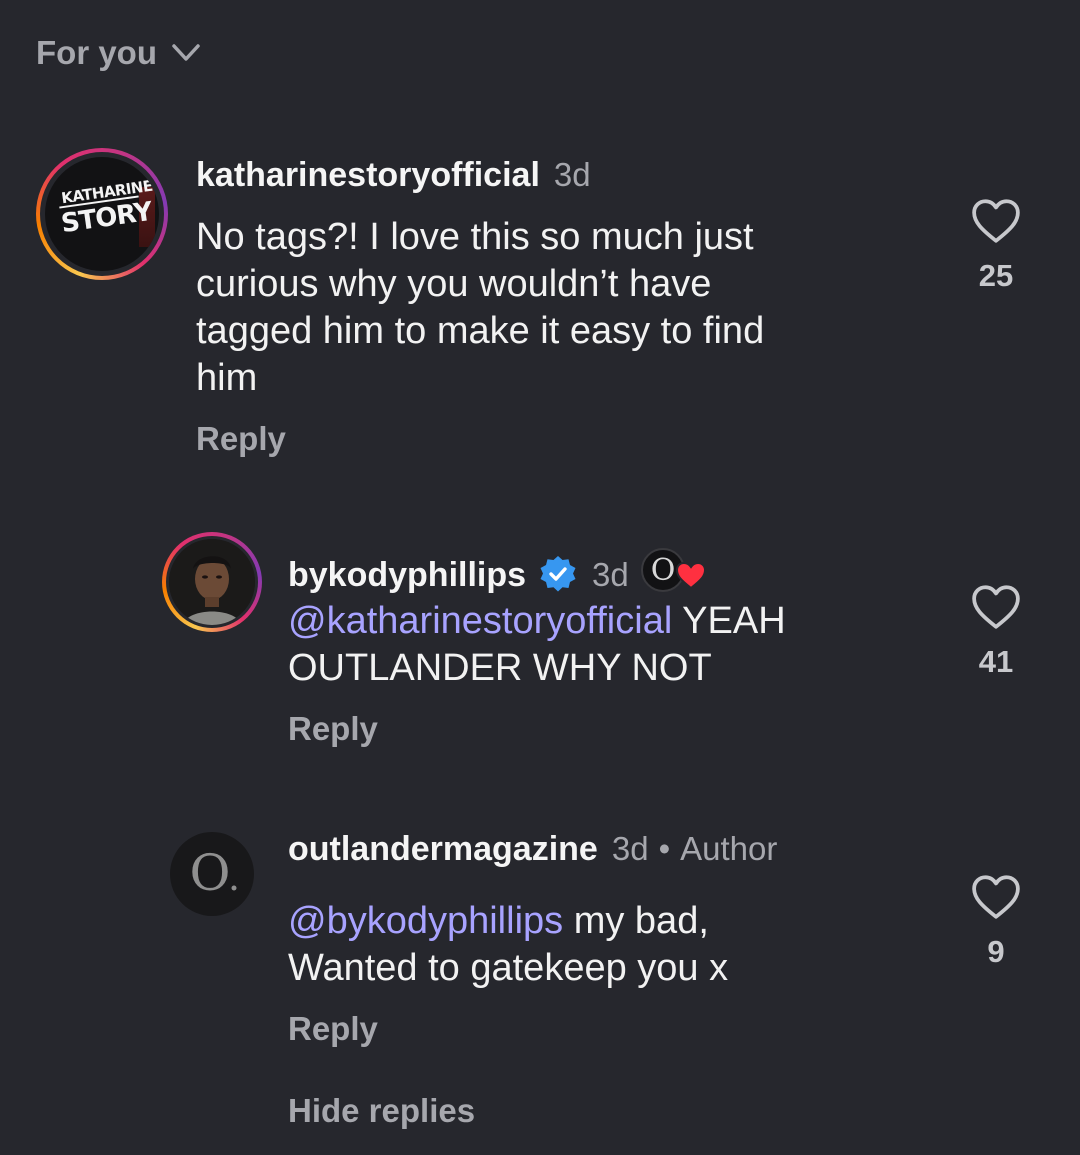 The height and width of the screenshot is (1155, 1080). Describe the element at coordinates (996, 275) in the screenshot. I see `like-count: 25` at that location.